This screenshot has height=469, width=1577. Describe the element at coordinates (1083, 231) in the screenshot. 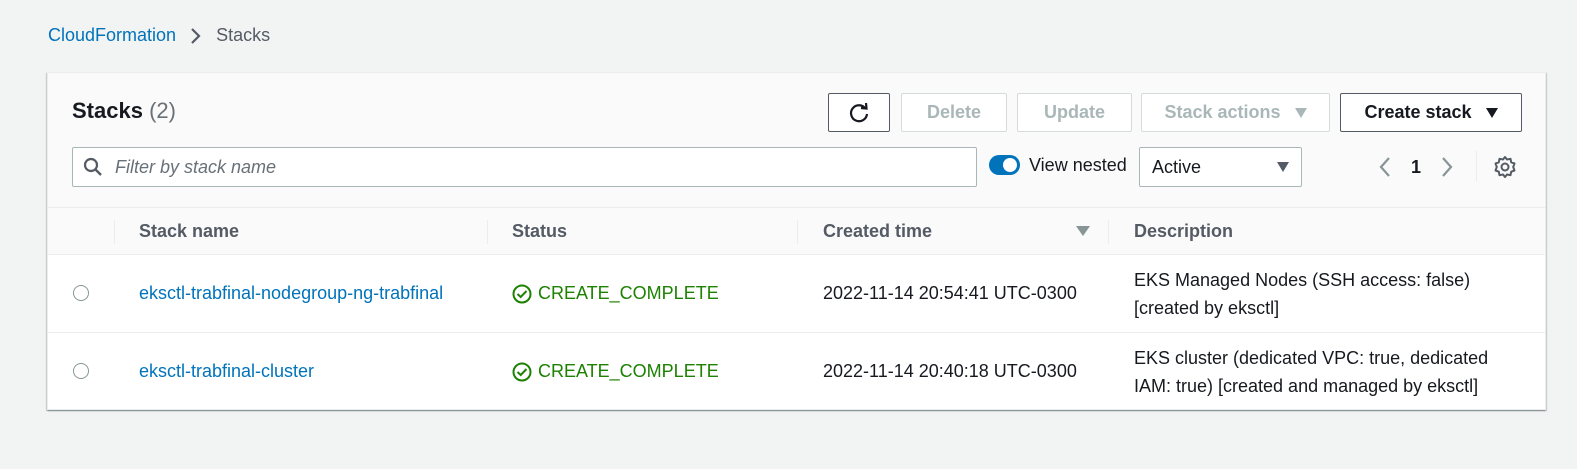

I see `sort-descending-icon` at that location.